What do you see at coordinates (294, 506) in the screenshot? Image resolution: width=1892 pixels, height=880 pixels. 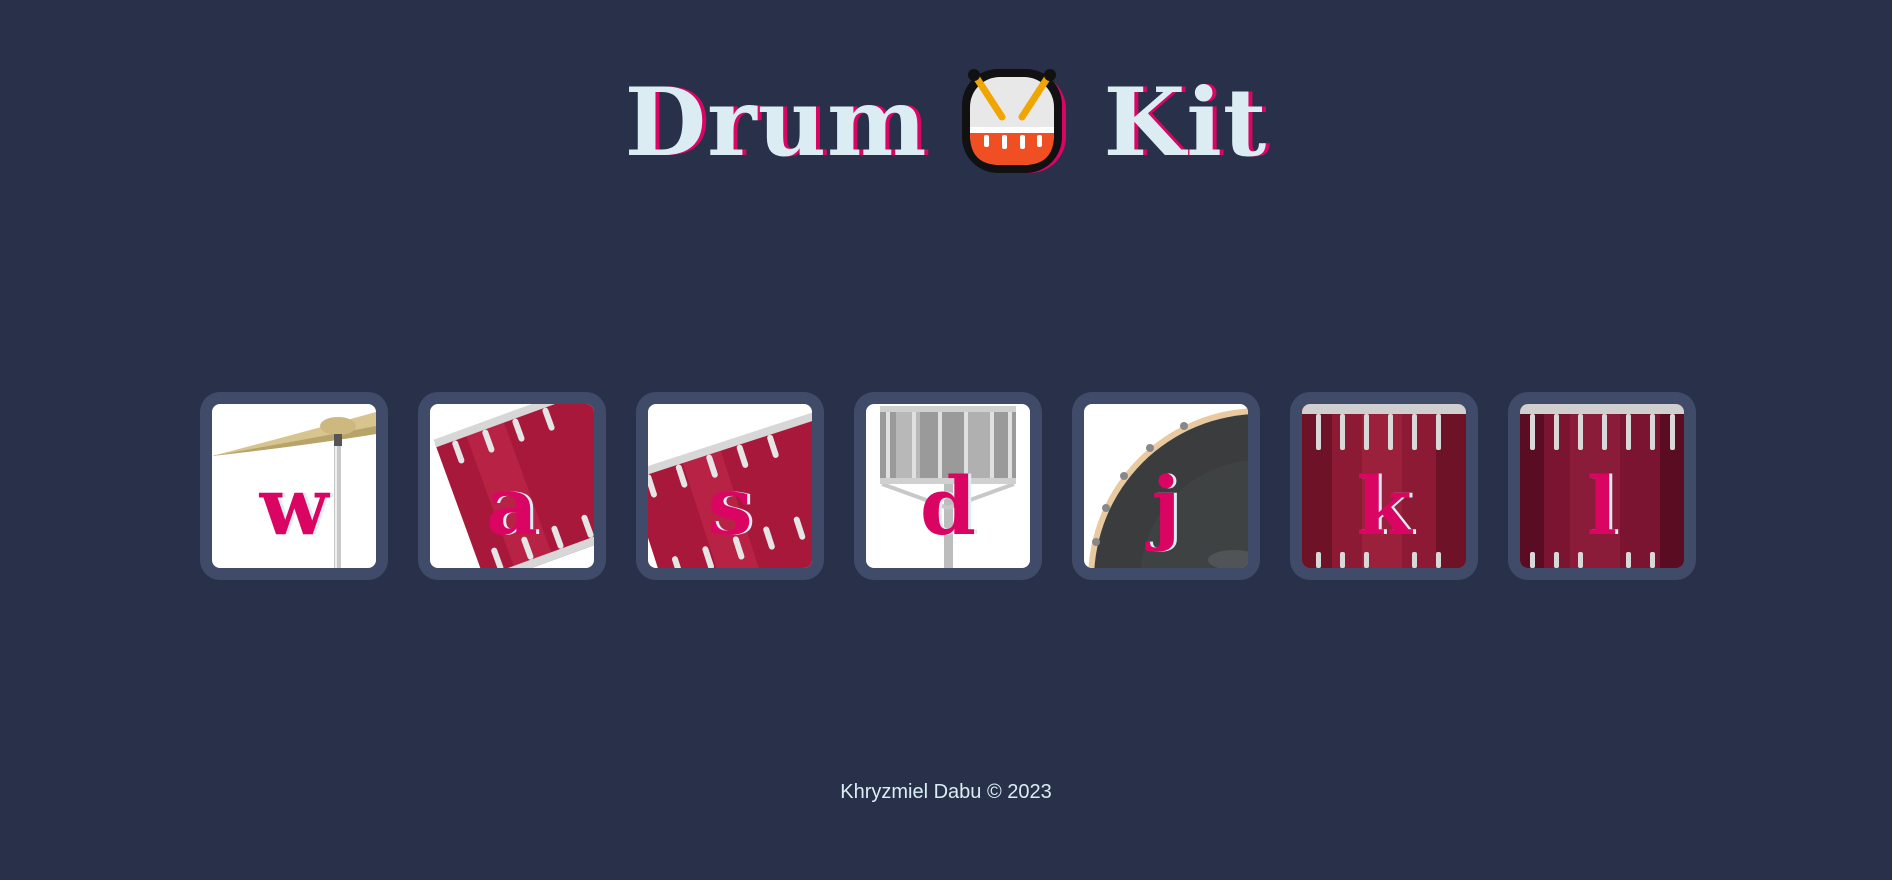 I see `drum-key-letter: w` at bounding box center [294, 506].